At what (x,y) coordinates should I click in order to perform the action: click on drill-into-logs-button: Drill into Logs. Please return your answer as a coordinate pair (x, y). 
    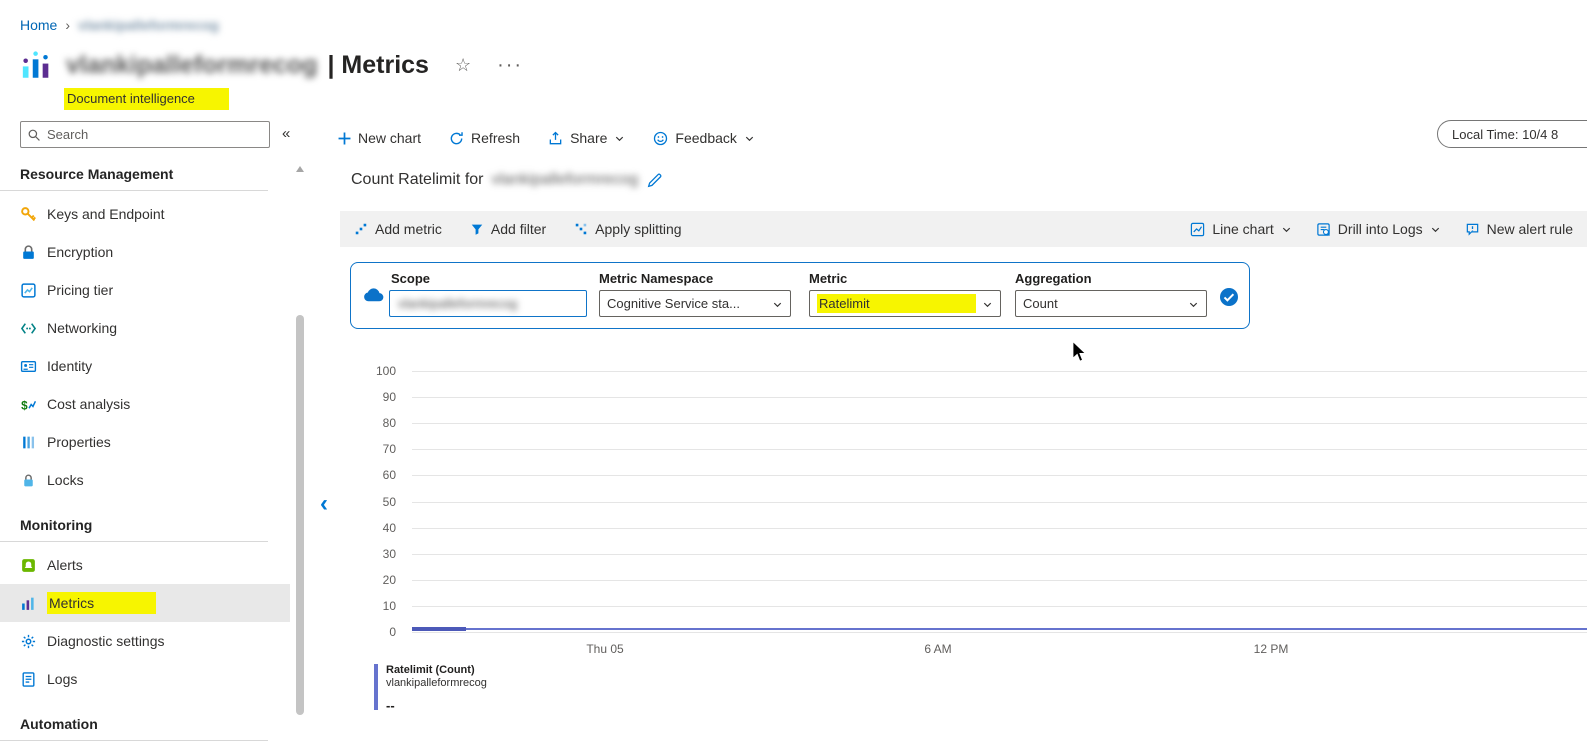
    Looking at the image, I should click on (1378, 229).